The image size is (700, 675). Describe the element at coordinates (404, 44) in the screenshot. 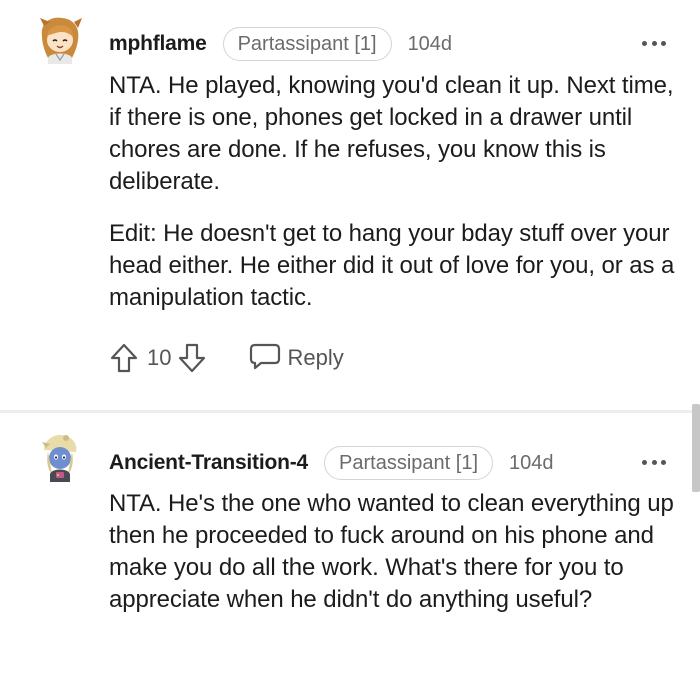

I see `comment-meta: mphflame Partassipant [1] 104d` at that location.